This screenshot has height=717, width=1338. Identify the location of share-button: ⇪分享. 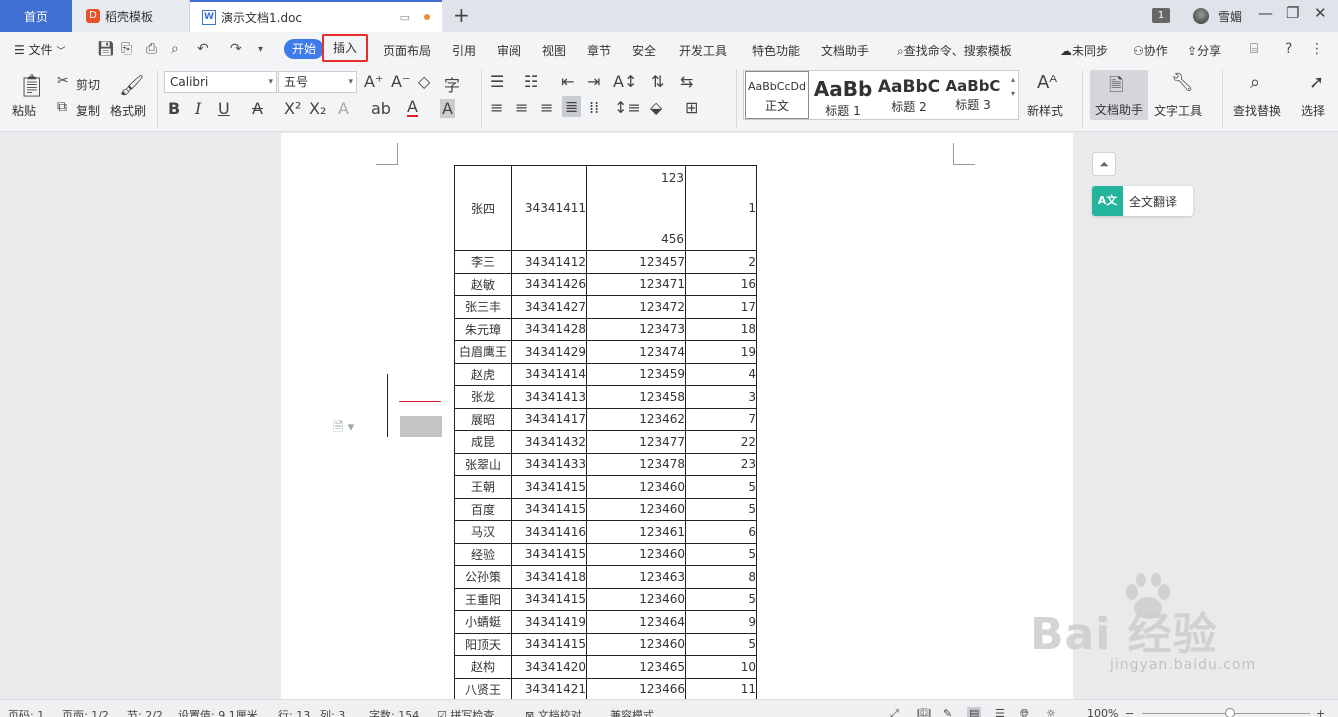
(1204, 50).